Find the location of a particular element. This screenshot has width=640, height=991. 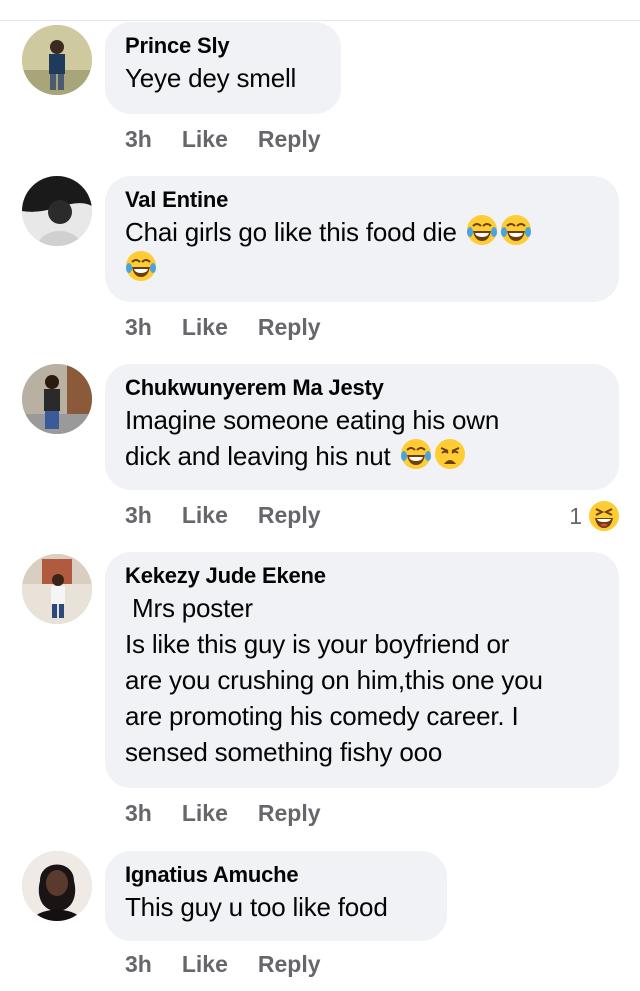

comment-text-line: are promoting his comedy career. I is located at coordinates (322, 716).